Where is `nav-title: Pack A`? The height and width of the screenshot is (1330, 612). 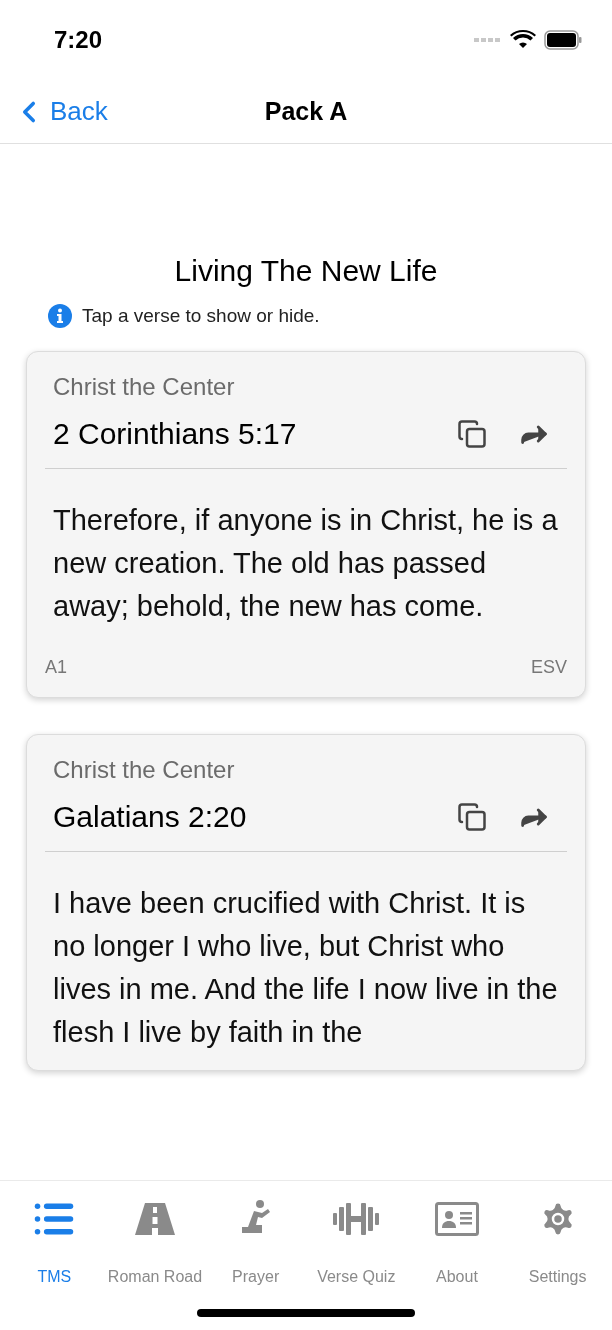 nav-title: Pack A is located at coordinates (306, 111).